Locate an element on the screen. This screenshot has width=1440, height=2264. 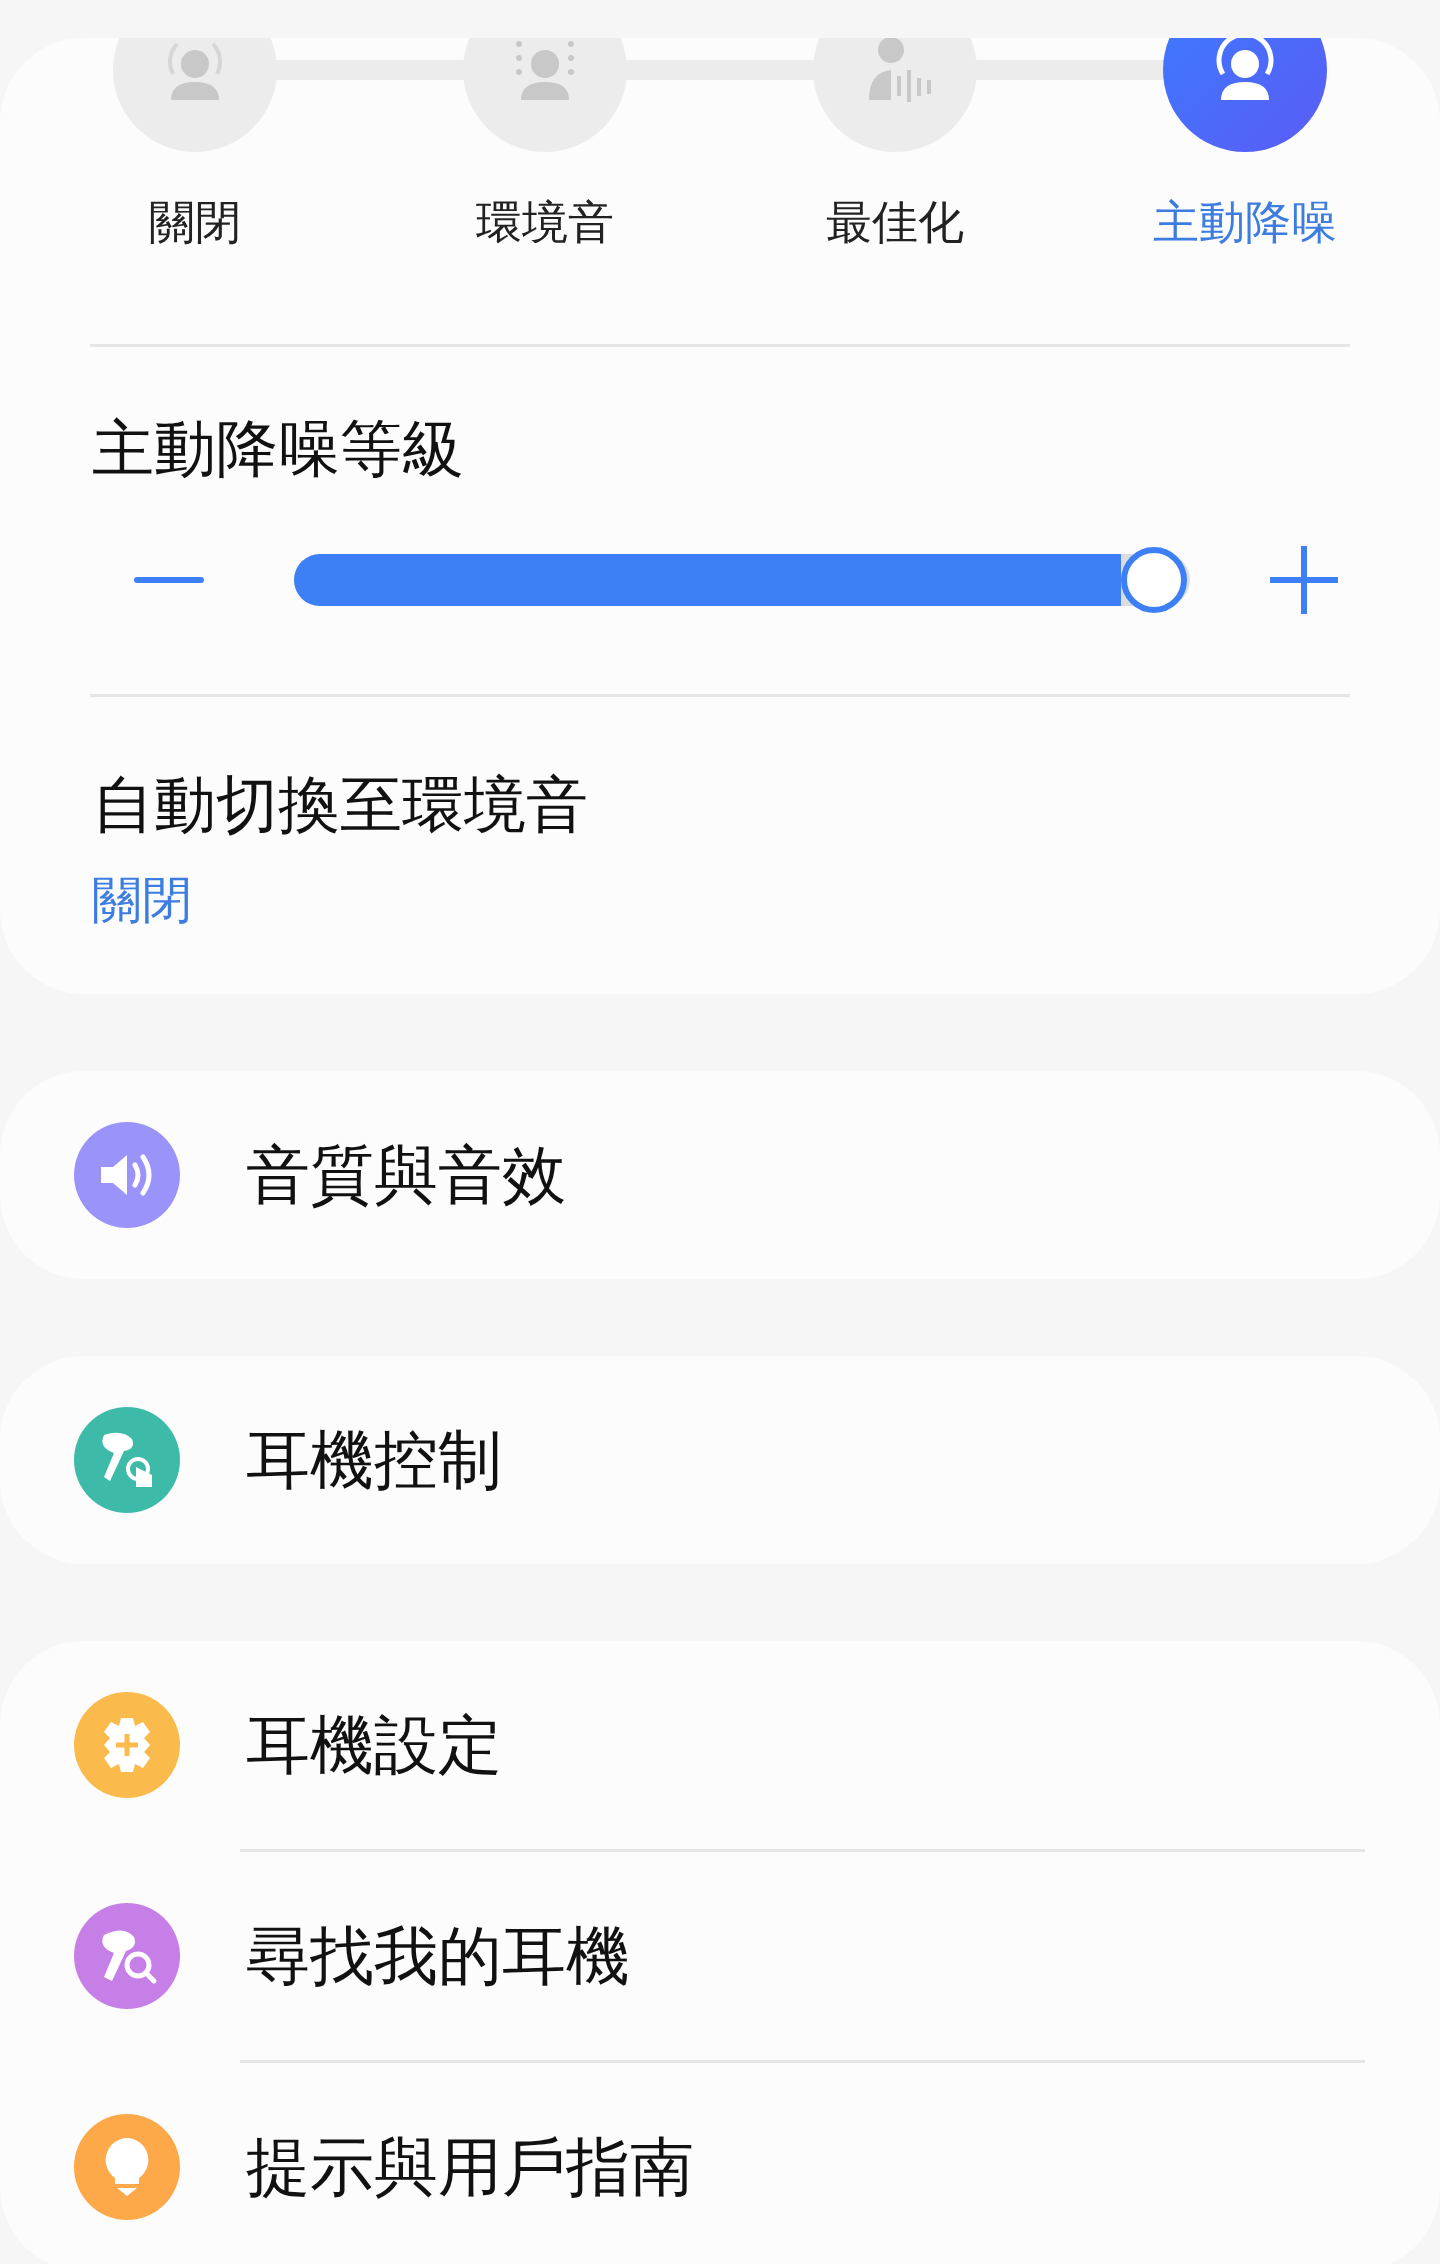
mode-option: 環境音 is located at coordinates (545, 146).